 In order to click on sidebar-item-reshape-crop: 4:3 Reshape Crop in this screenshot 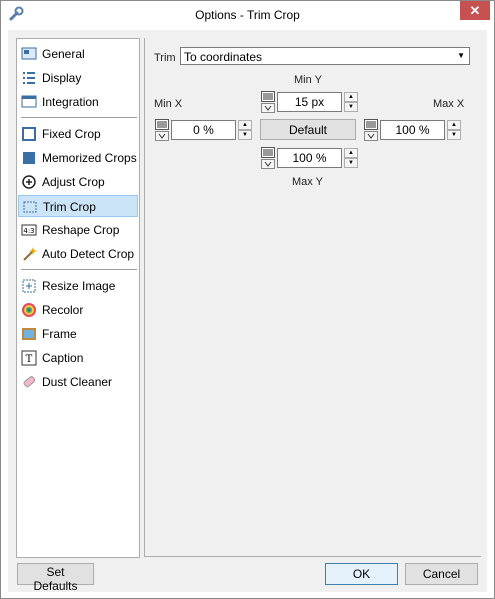, I will do `click(78, 230)`.